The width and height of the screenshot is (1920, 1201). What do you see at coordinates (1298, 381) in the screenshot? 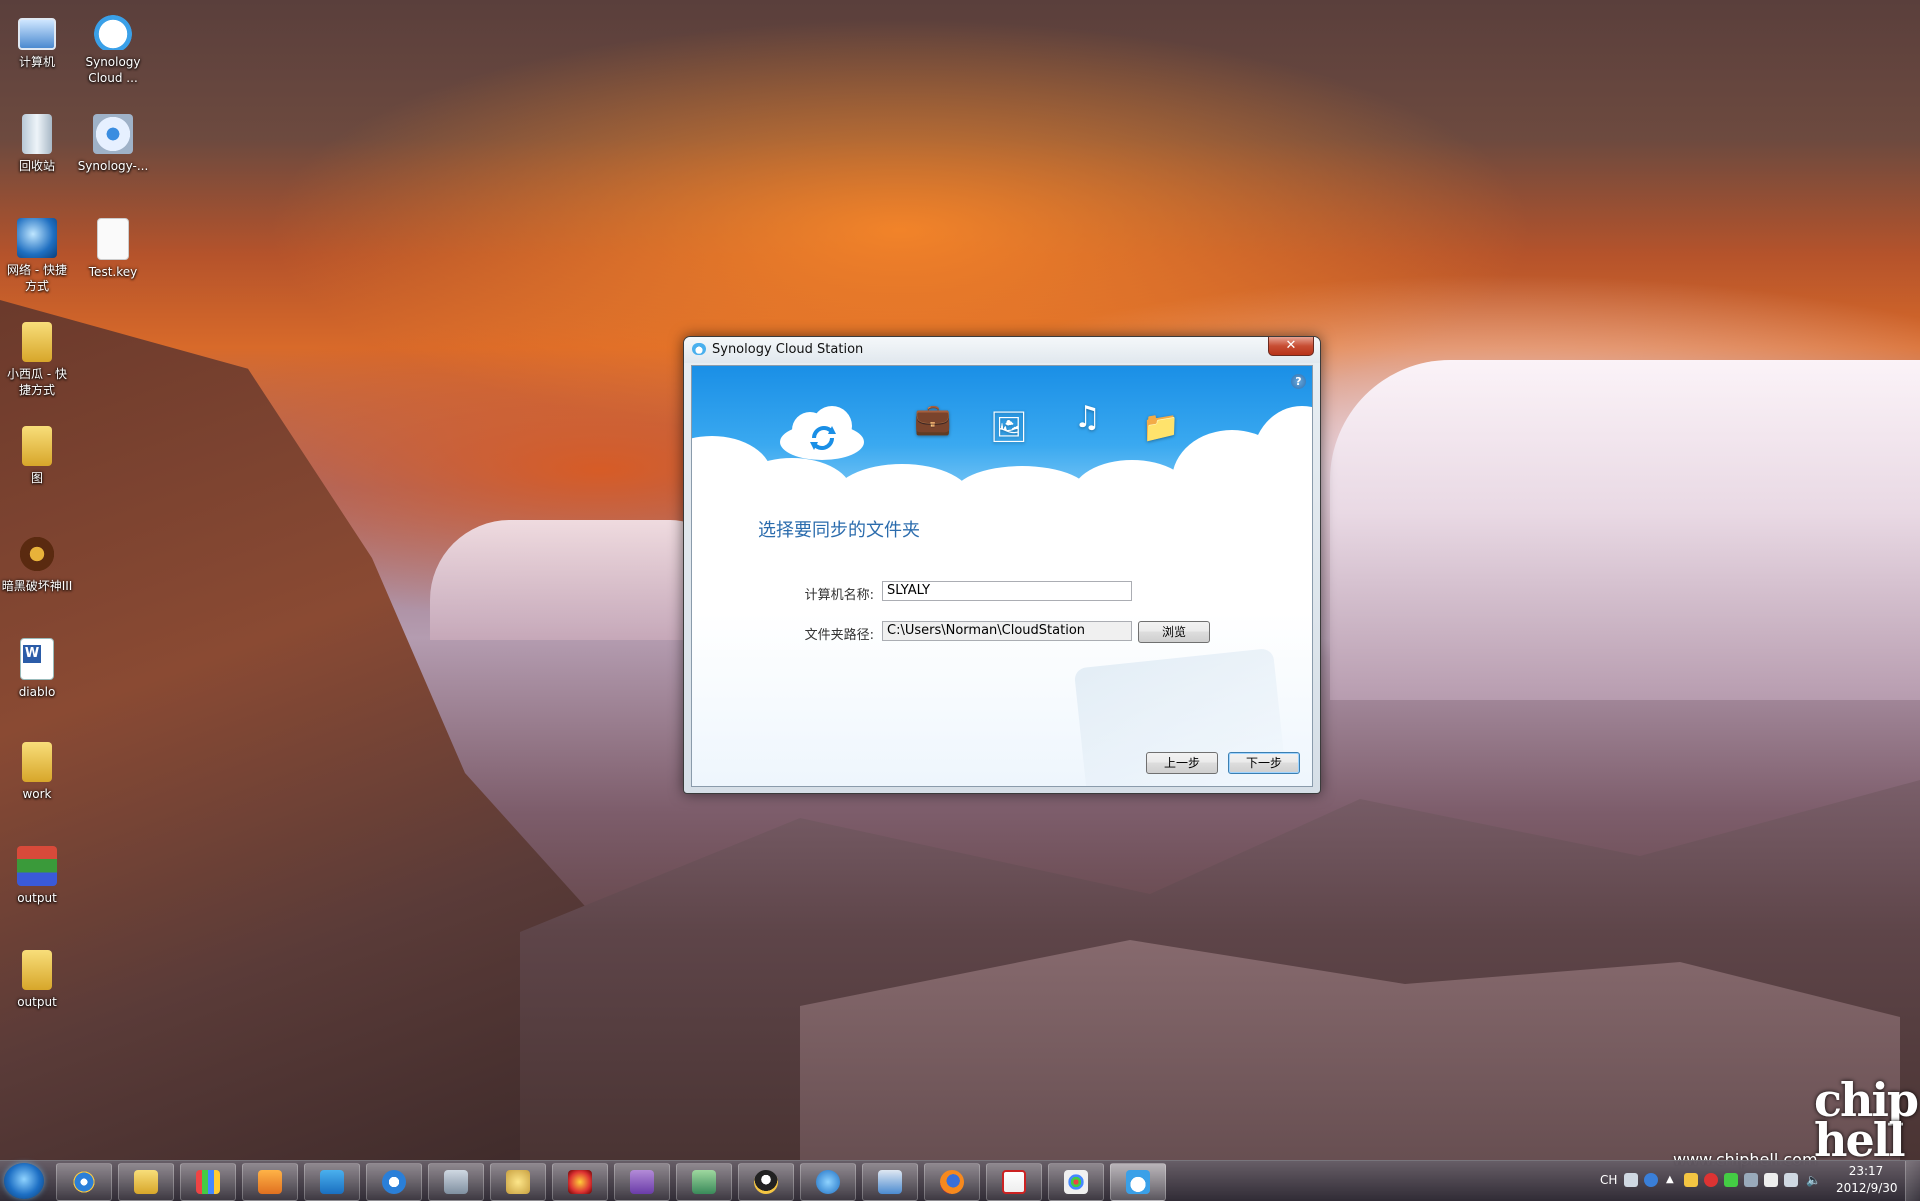
I see `help-icon: ?` at bounding box center [1298, 381].